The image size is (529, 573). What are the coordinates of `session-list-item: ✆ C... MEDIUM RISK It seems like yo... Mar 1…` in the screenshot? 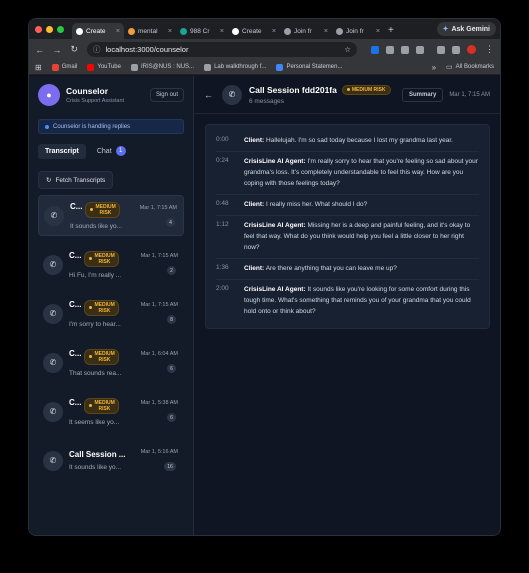 It's located at (111, 411).